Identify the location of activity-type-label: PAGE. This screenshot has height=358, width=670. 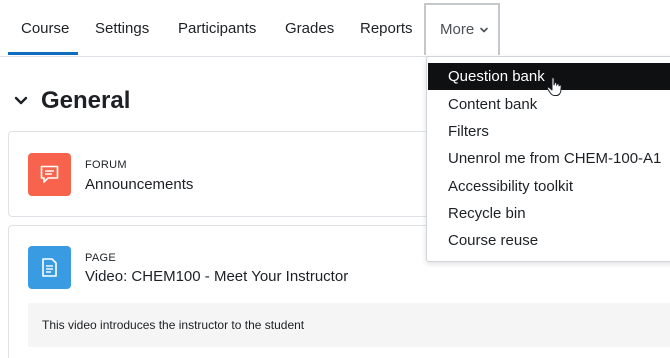
(100, 258).